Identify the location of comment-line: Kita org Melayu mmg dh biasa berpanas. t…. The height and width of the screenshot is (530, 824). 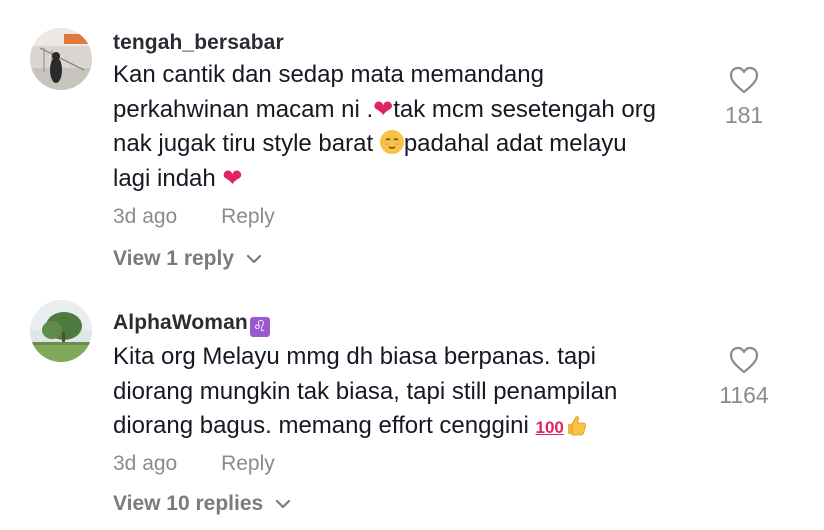
(354, 356).